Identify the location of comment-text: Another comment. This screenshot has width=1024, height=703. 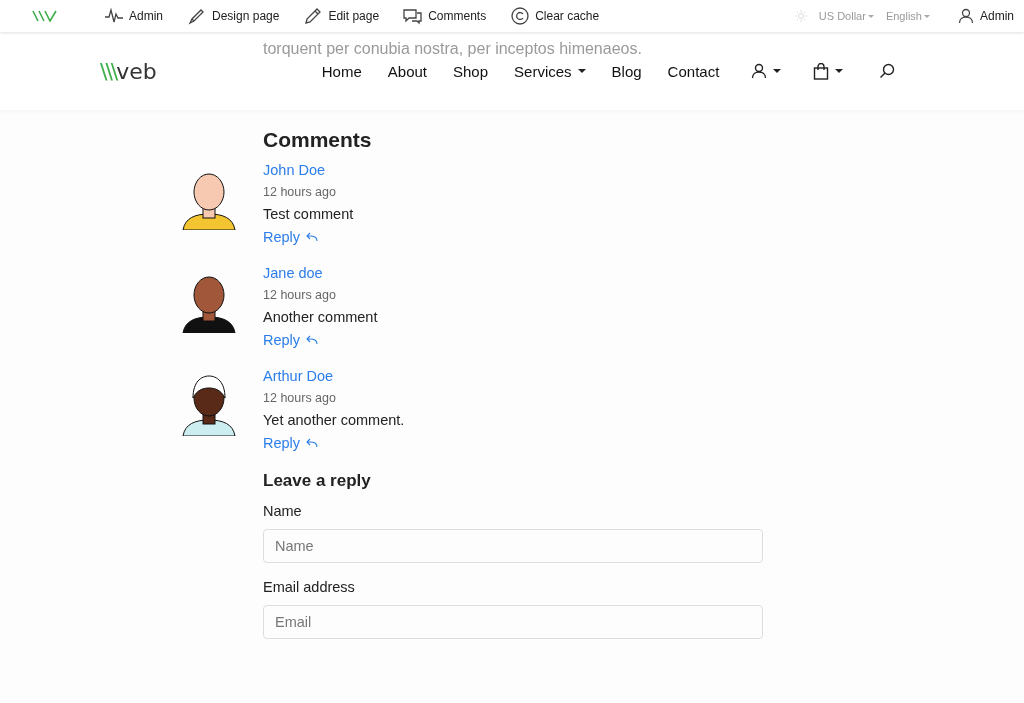
(320, 317).